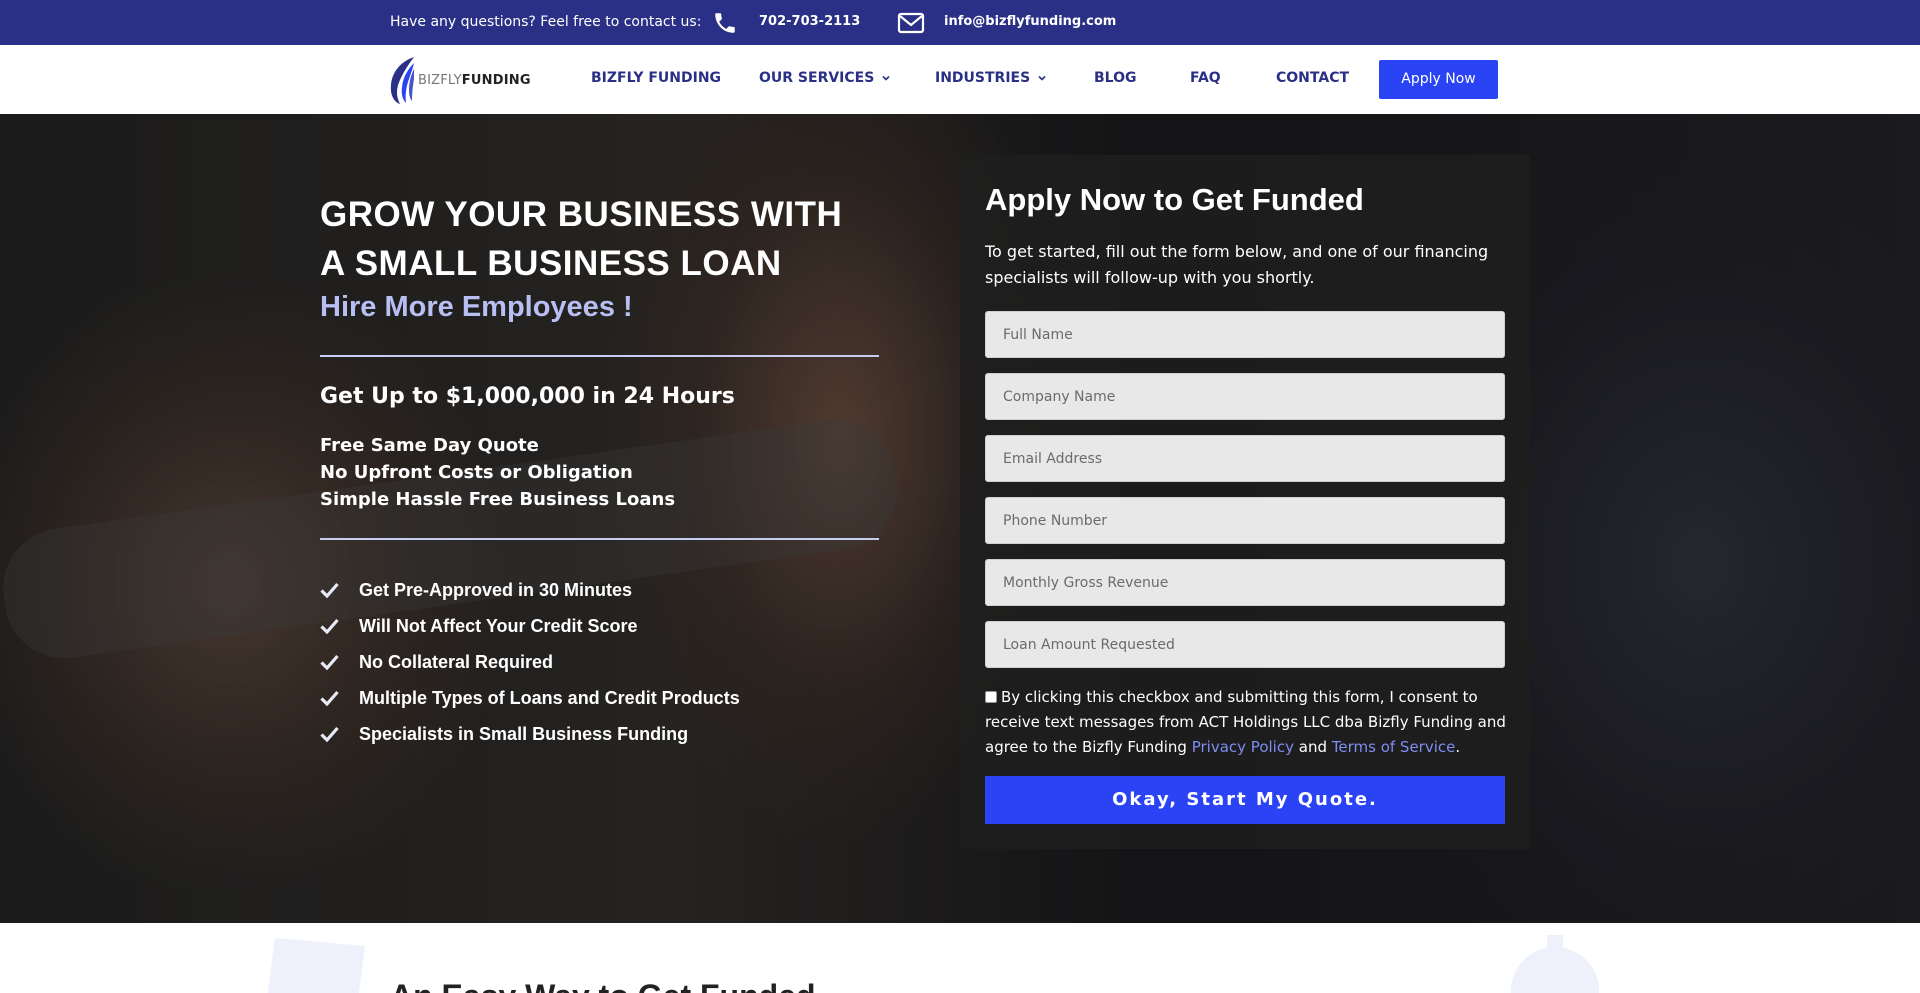  Describe the element at coordinates (1174, 199) in the screenshot. I see `form-title: Apply Now to Get Funded` at that location.